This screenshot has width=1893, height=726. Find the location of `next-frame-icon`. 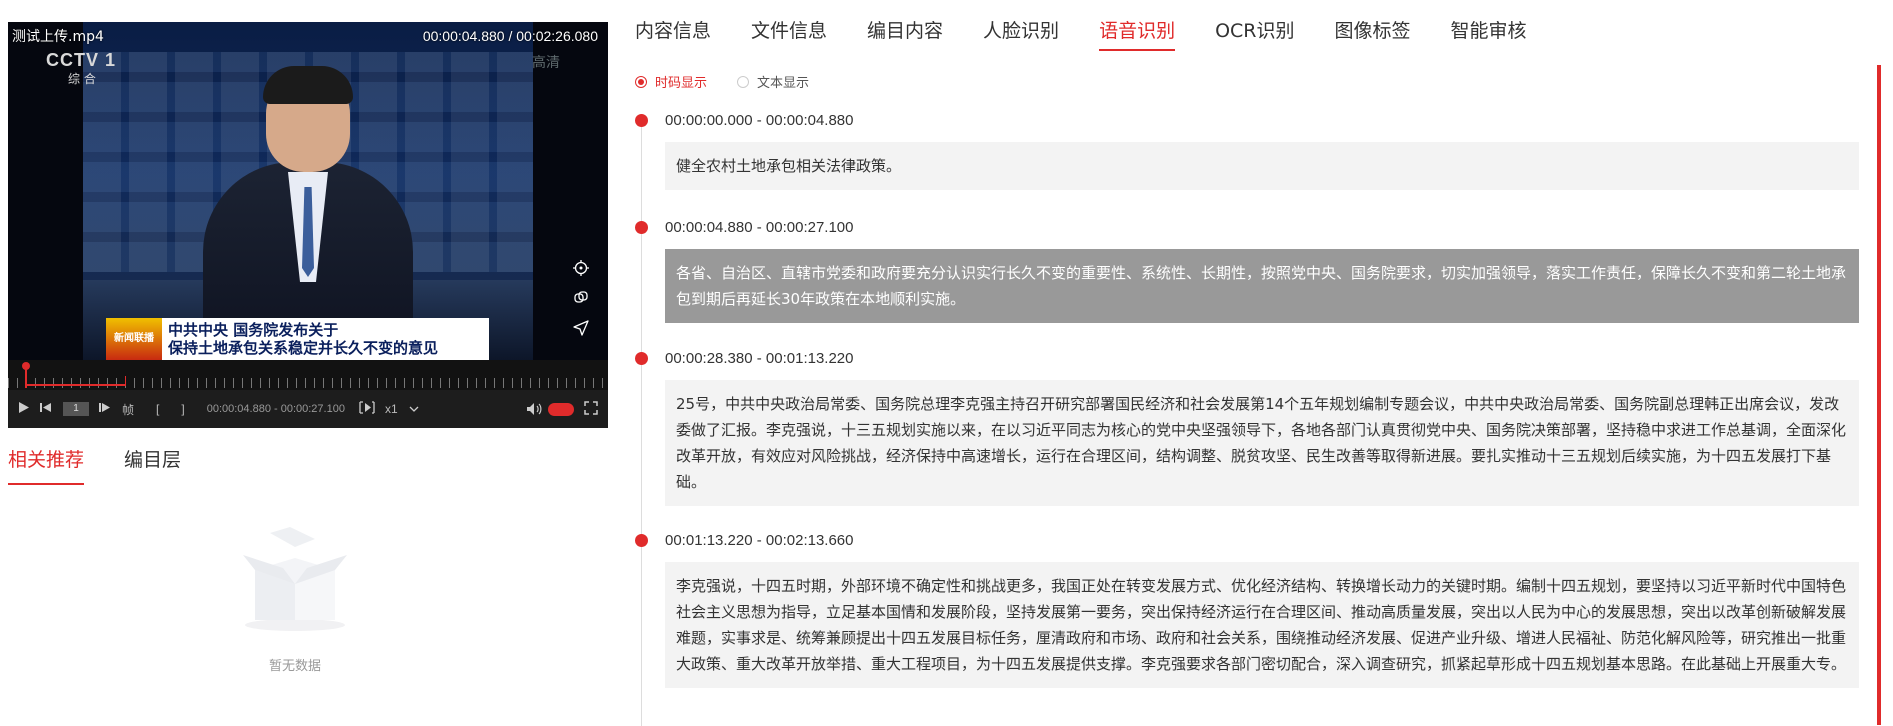

next-frame-icon is located at coordinates (105, 409).